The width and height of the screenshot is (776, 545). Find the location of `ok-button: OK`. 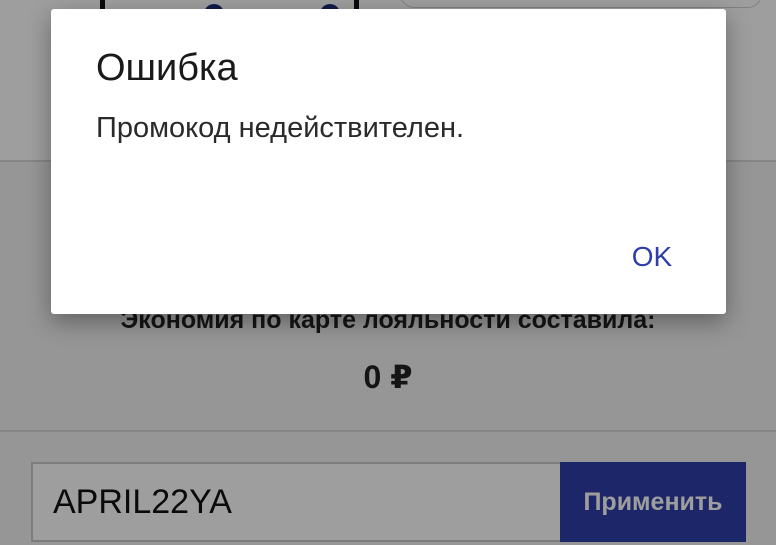

ok-button: OK is located at coordinates (652, 257).